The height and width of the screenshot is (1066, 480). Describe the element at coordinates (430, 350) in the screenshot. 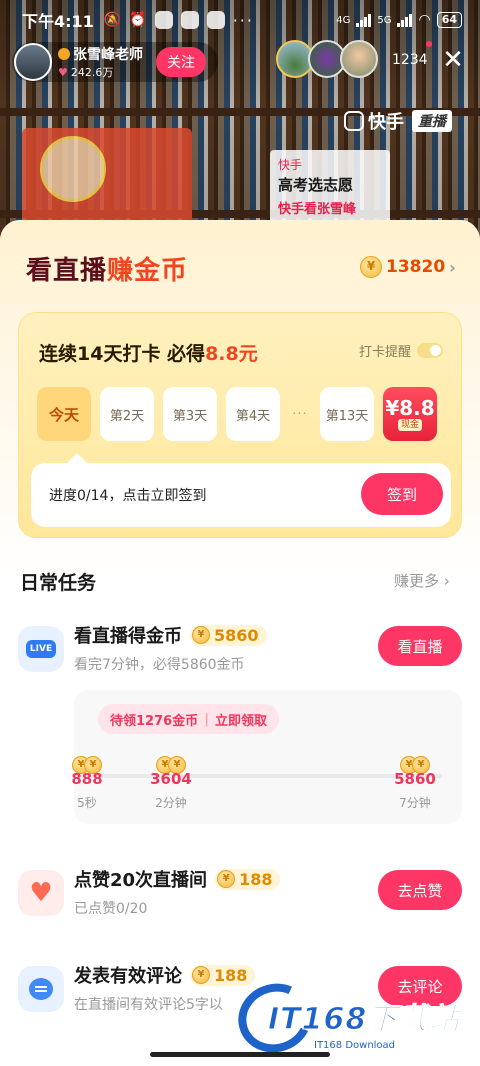

I see `reminder-toggle` at that location.